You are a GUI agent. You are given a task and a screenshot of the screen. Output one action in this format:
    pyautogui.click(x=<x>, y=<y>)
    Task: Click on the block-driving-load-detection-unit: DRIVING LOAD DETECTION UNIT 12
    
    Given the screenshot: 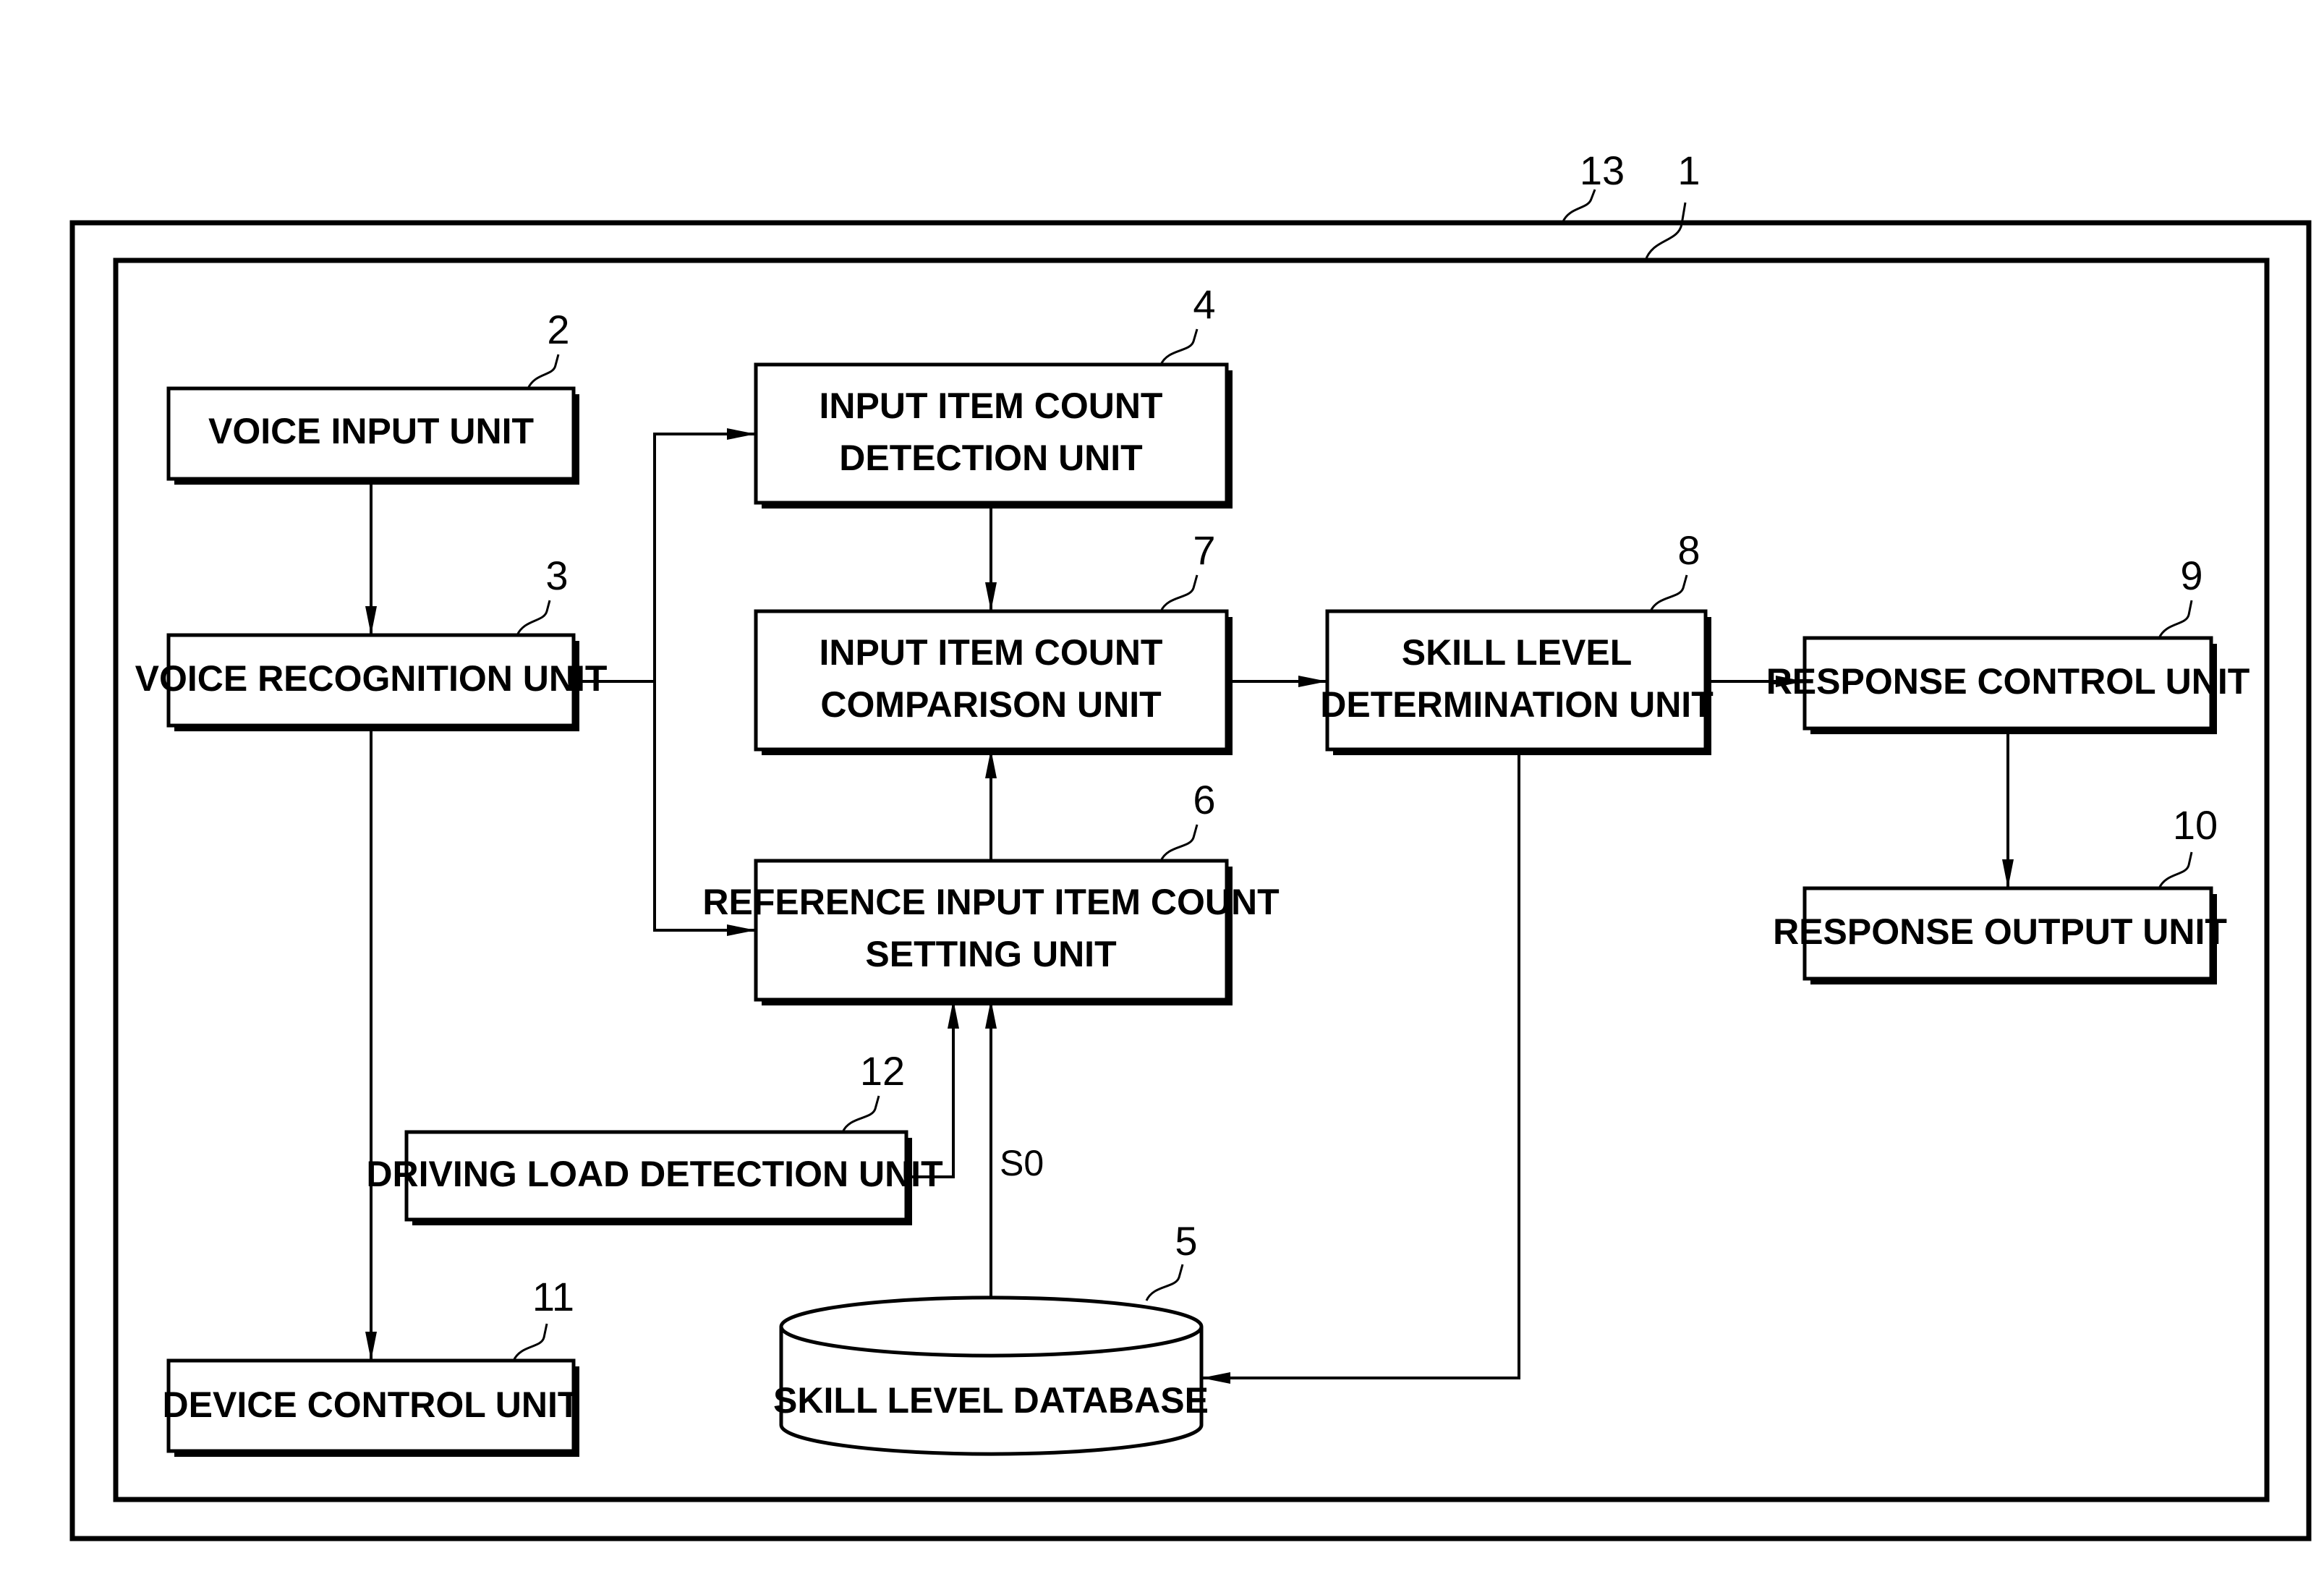 What is the action you would take?
    pyautogui.click(x=654, y=1136)
    